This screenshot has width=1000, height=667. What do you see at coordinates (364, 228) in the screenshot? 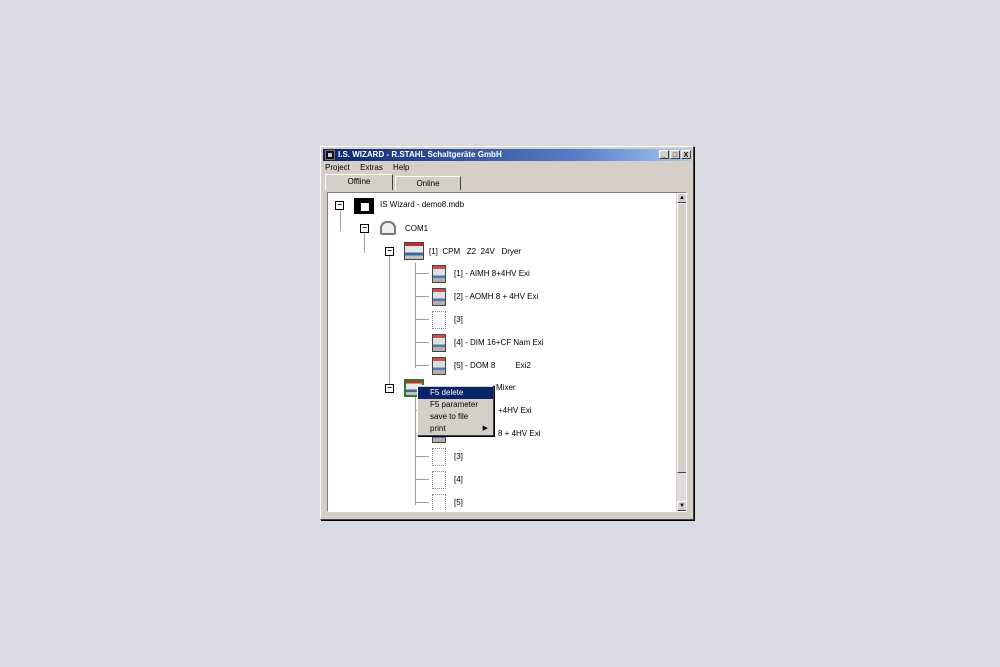
I see `collapse-toggle-com1: −` at bounding box center [364, 228].